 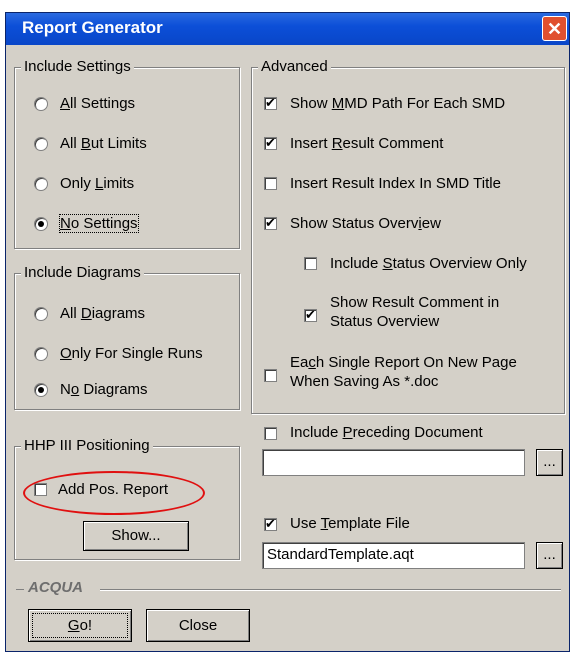 What do you see at coordinates (55, 587) in the screenshot?
I see `acqua-brand: ACQUA` at bounding box center [55, 587].